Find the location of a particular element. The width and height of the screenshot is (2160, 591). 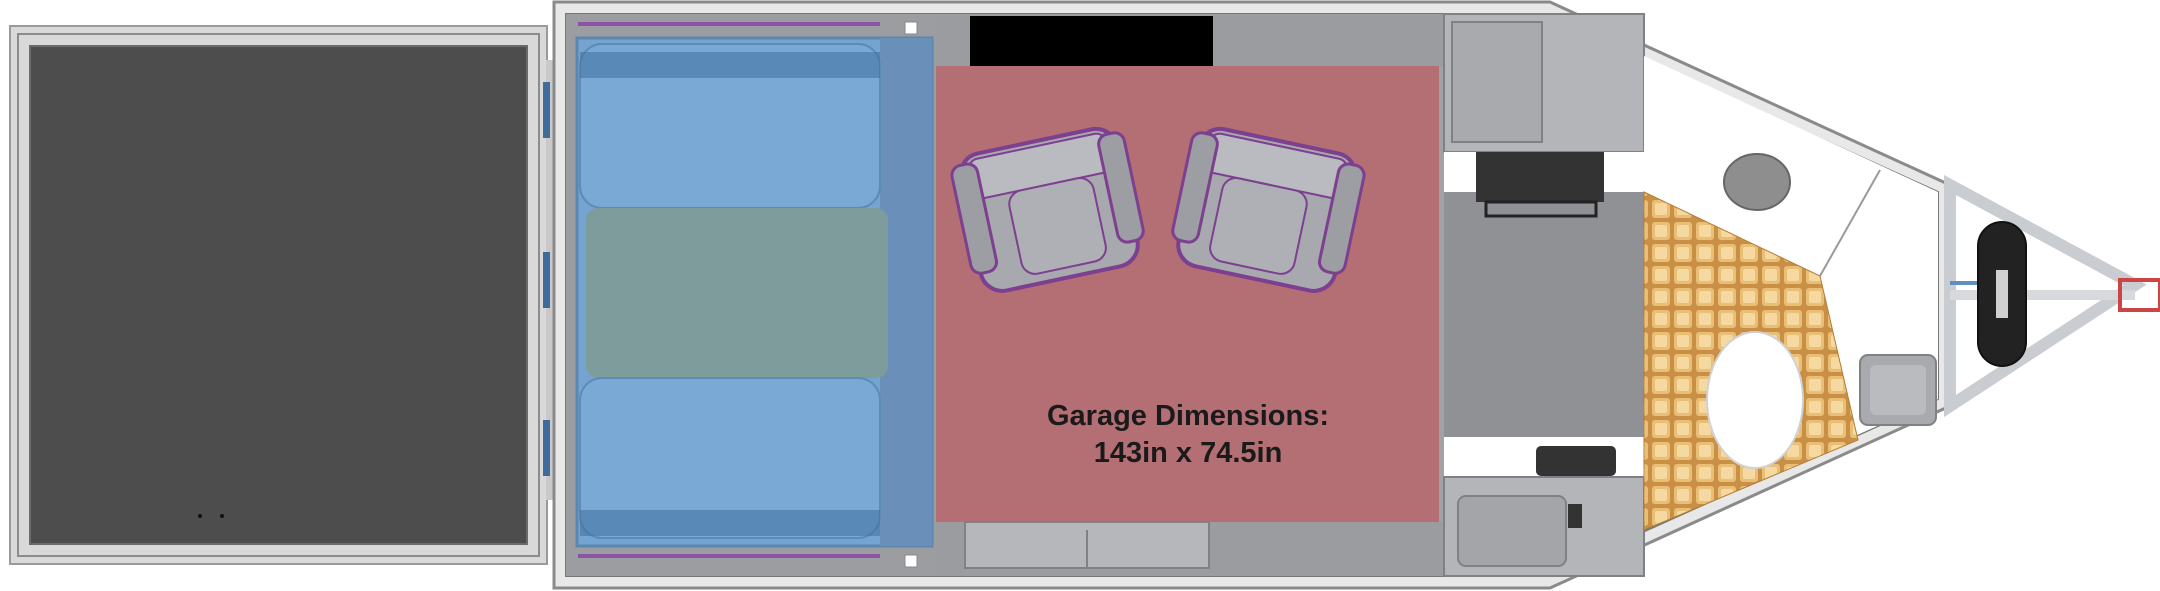

upper-cabinets is located at coordinates (1190, 41).